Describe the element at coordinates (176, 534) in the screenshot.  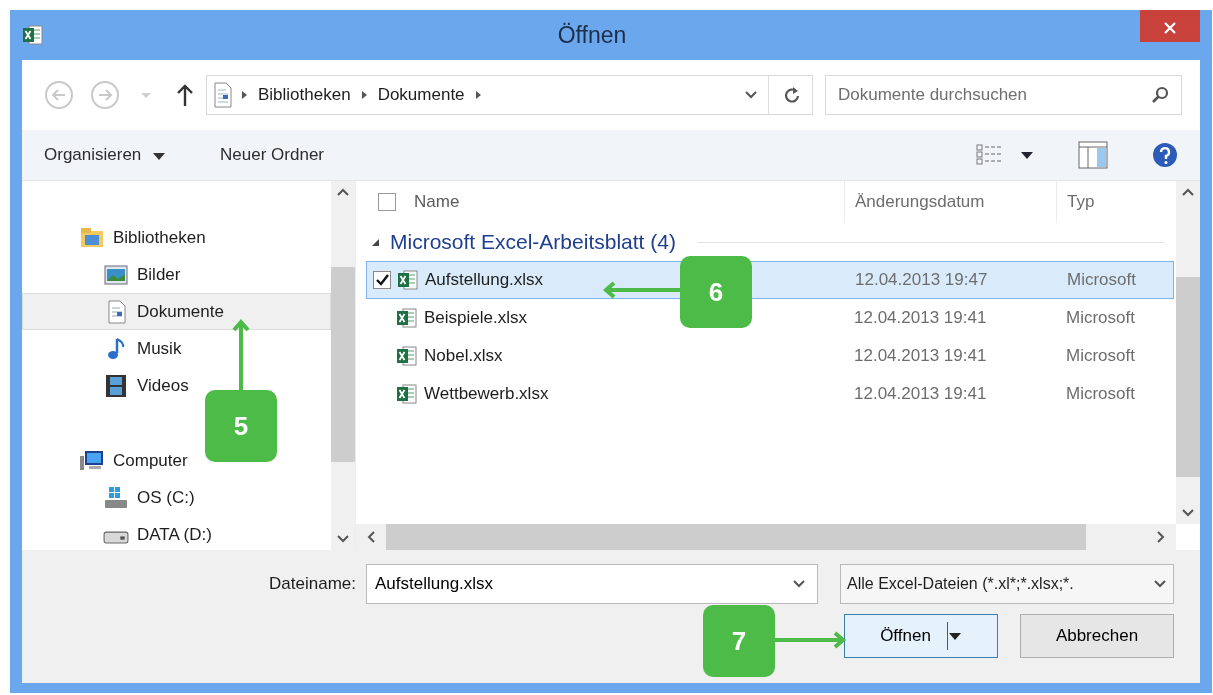
I see `nav-item: DATA (D:)` at that location.